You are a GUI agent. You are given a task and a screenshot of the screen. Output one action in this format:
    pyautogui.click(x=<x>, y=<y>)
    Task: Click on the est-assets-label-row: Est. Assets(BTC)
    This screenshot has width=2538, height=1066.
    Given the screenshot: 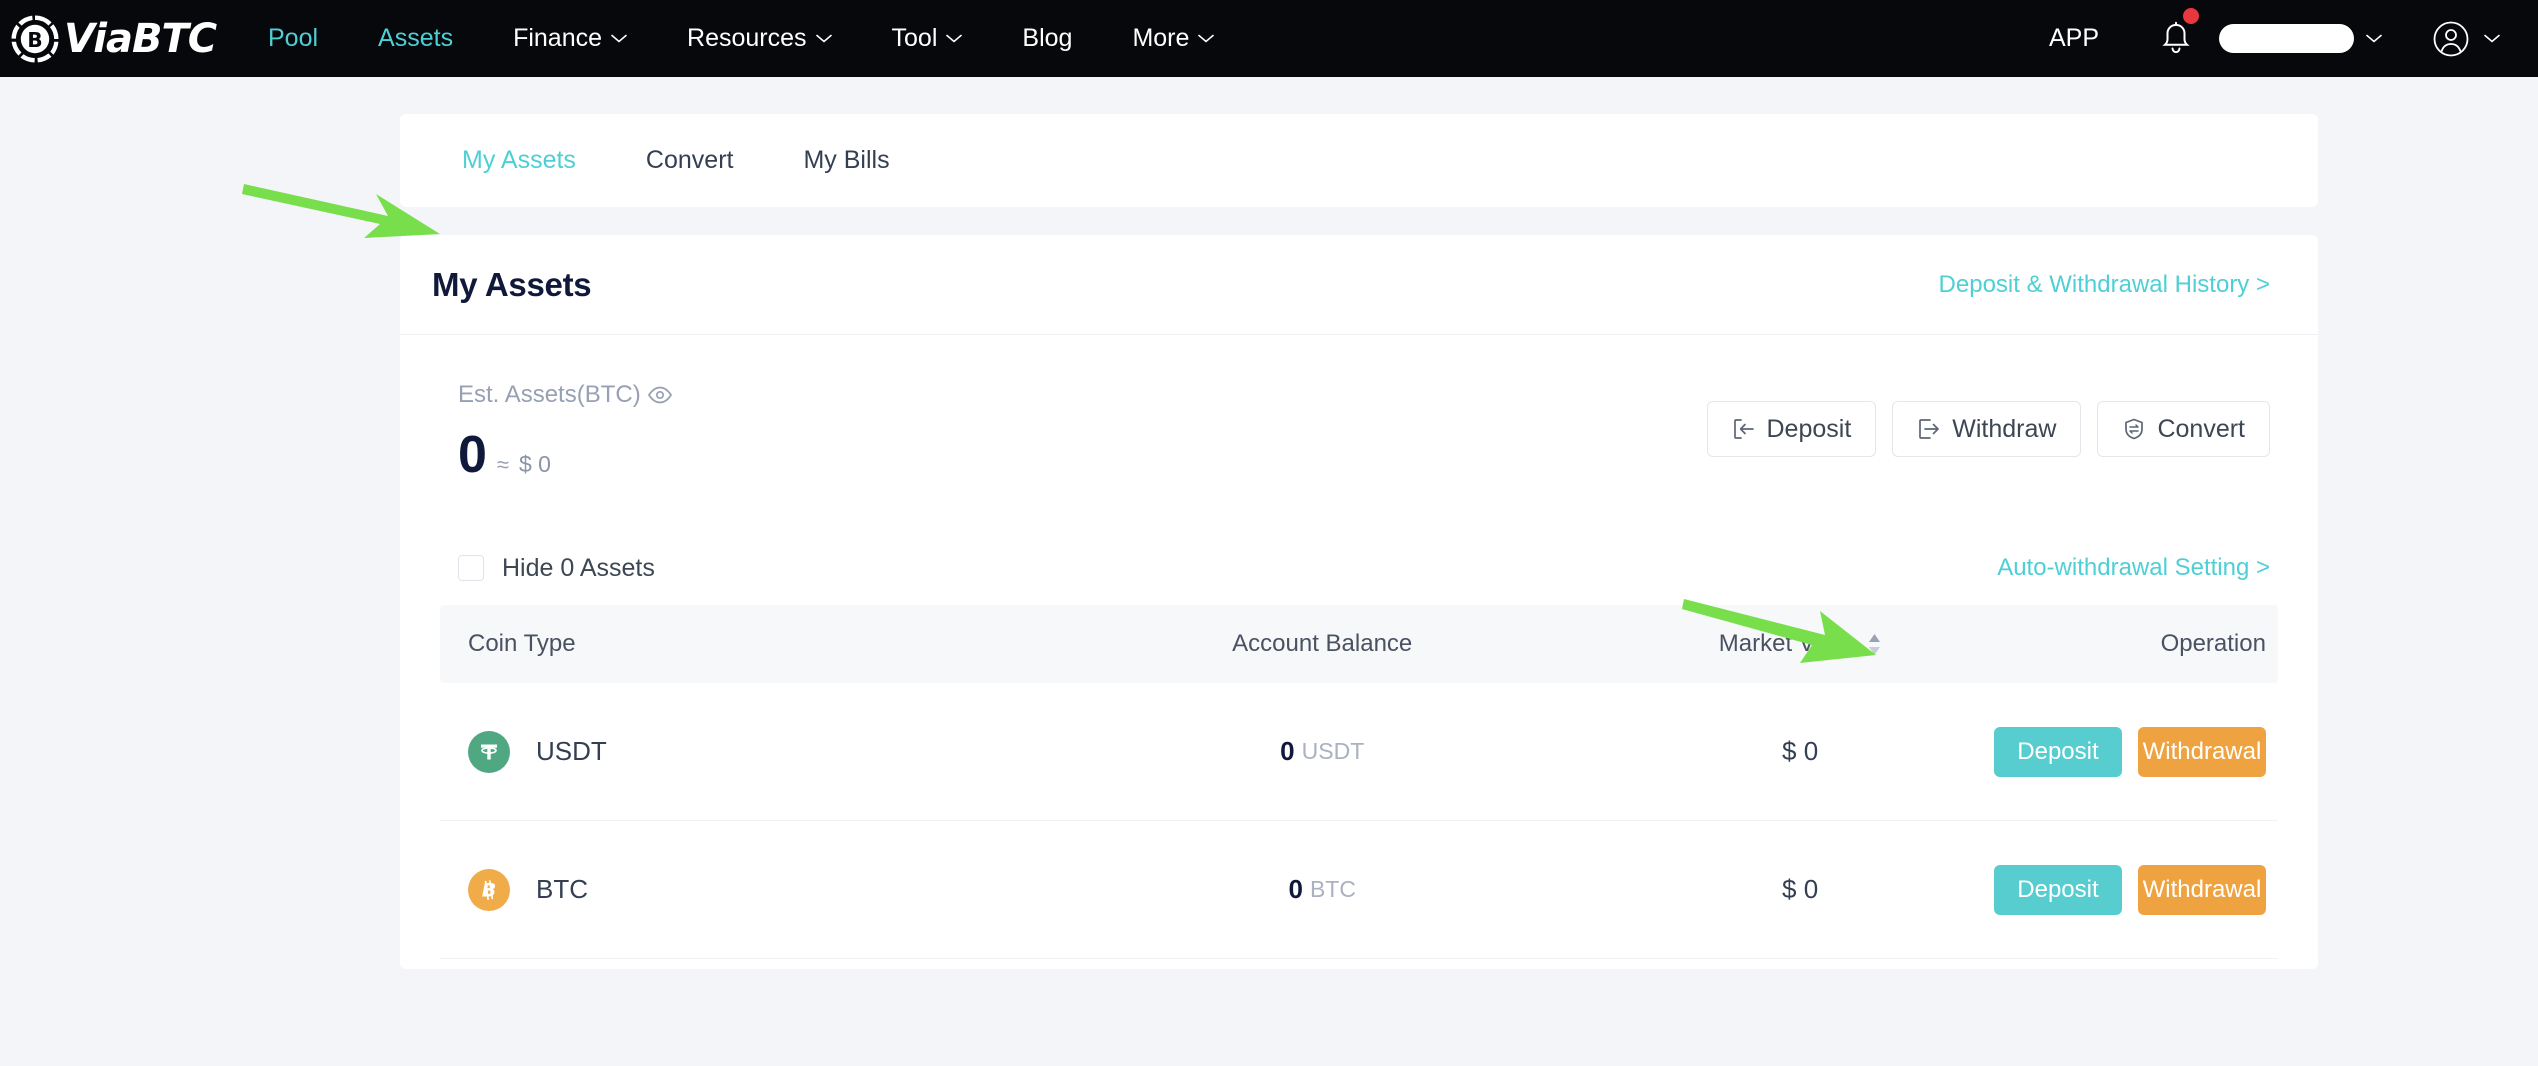 What is the action you would take?
    pyautogui.click(x=565, y=395)
    